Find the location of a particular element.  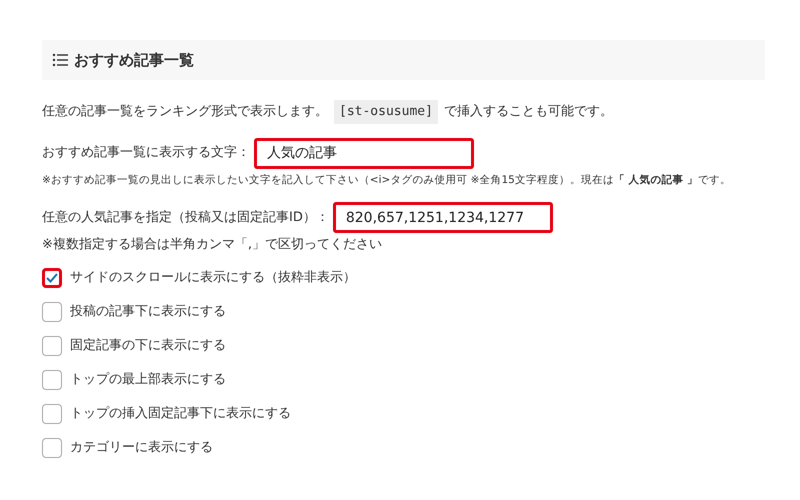

description-text: で挿入することも可能です。 is located at coordinates (528, 112).